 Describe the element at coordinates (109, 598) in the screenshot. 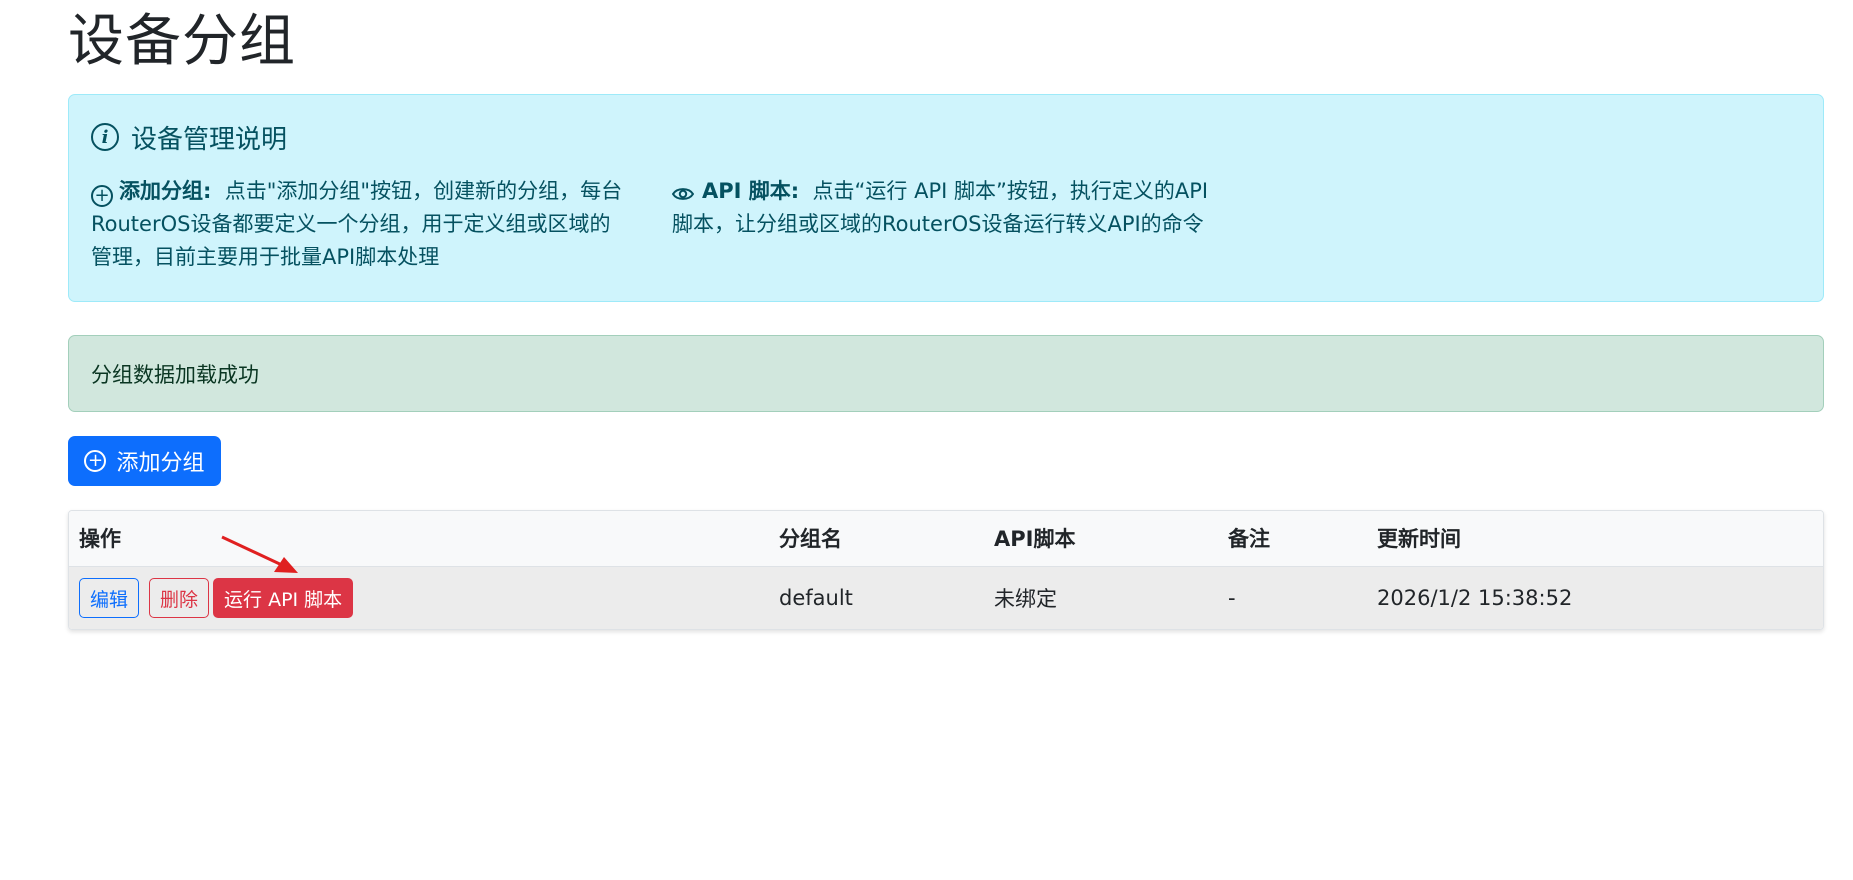

I see `edit-button: 编辑` at that location.